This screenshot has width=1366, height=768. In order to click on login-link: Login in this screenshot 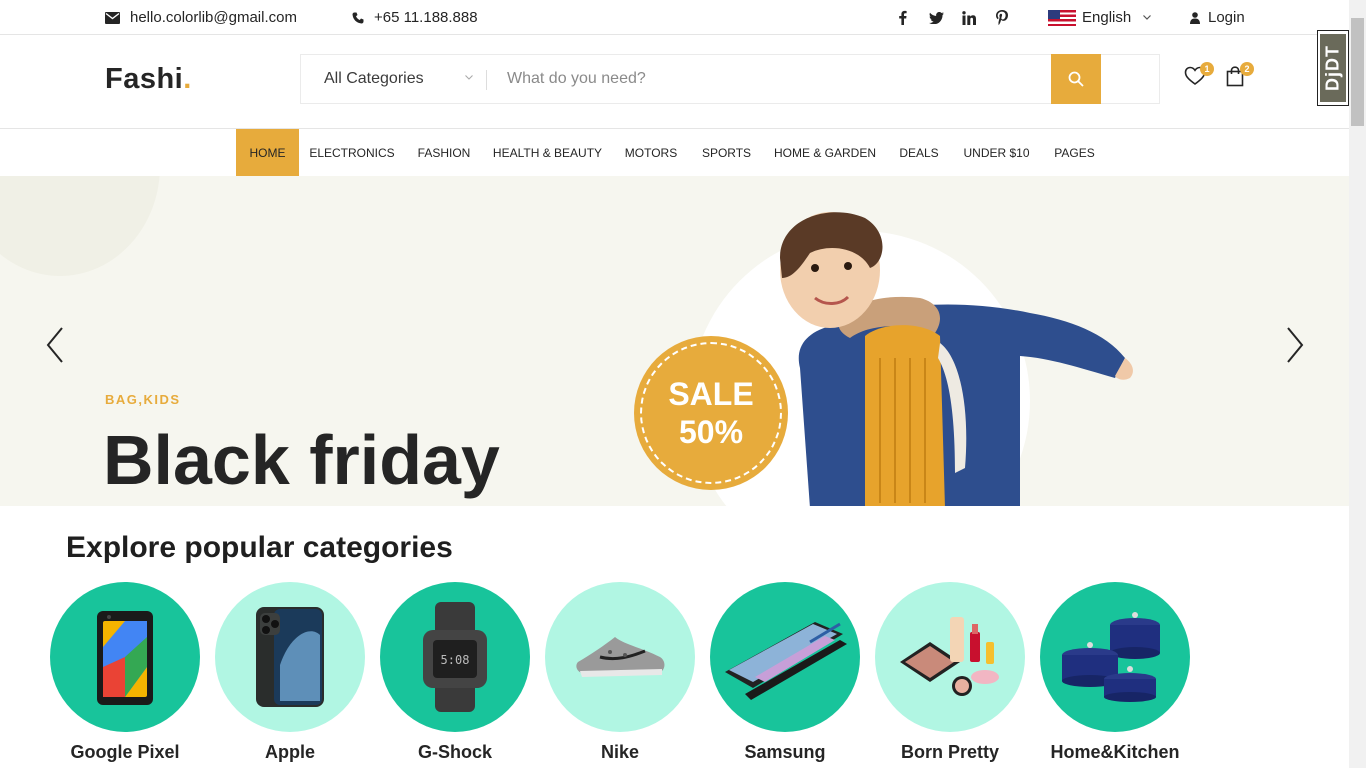, I will do `click(1217, 17)`.